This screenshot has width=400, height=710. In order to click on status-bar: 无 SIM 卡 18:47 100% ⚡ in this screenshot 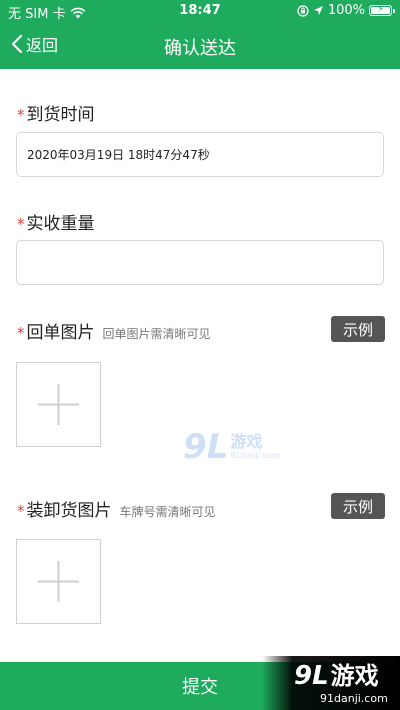, I will do `click(200, 11)`.